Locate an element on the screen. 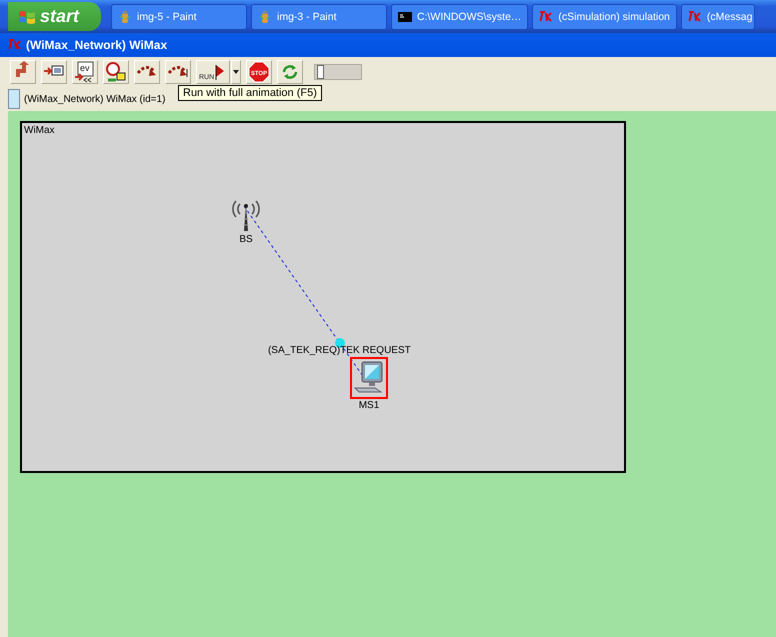 The image size is (776, 637). message-label: (SA_TEK_REQ)TEK REQUEST is located at coordinates (339, 350).